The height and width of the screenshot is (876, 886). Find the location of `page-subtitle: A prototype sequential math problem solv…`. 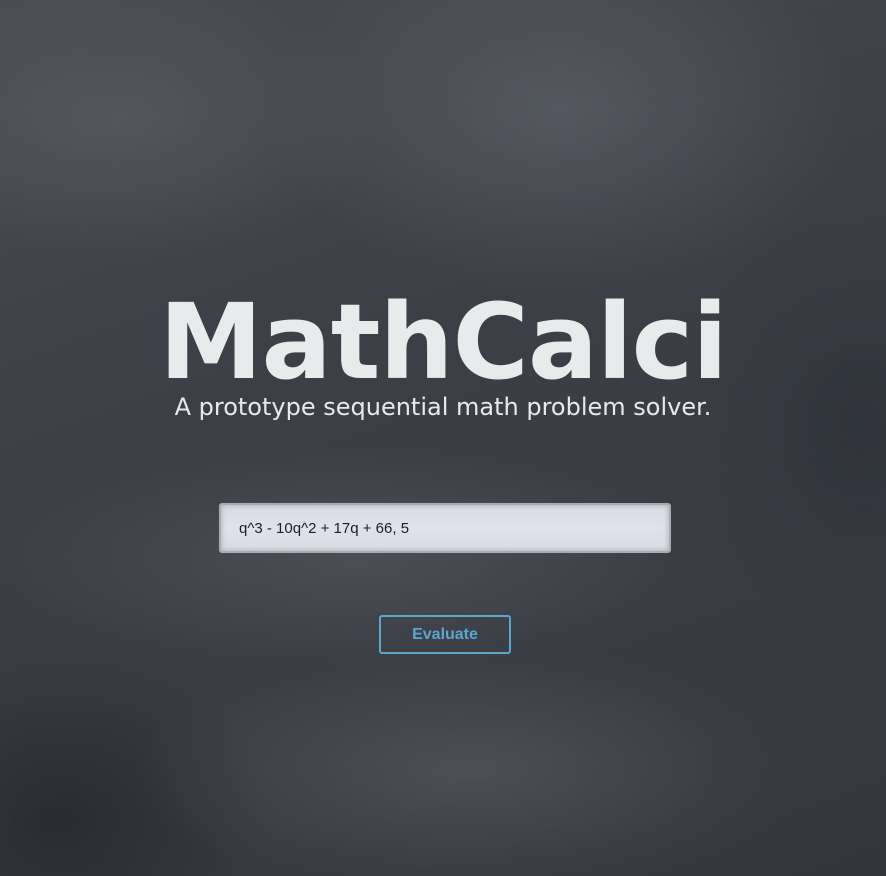

page-subtitle: A prototype sequential math problem solv… is located at coordinates (443, 407).